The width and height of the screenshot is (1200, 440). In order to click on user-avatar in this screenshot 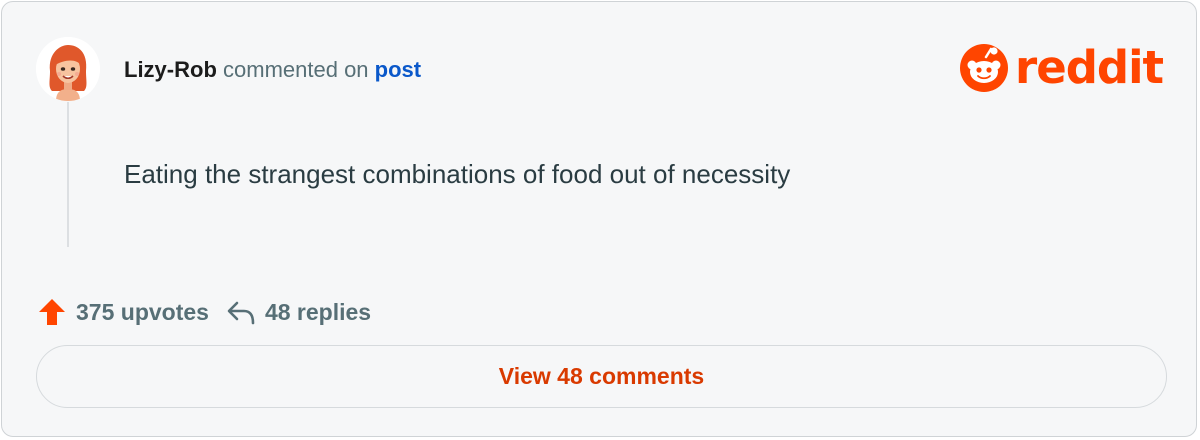, I will do `click(68, 69)`.